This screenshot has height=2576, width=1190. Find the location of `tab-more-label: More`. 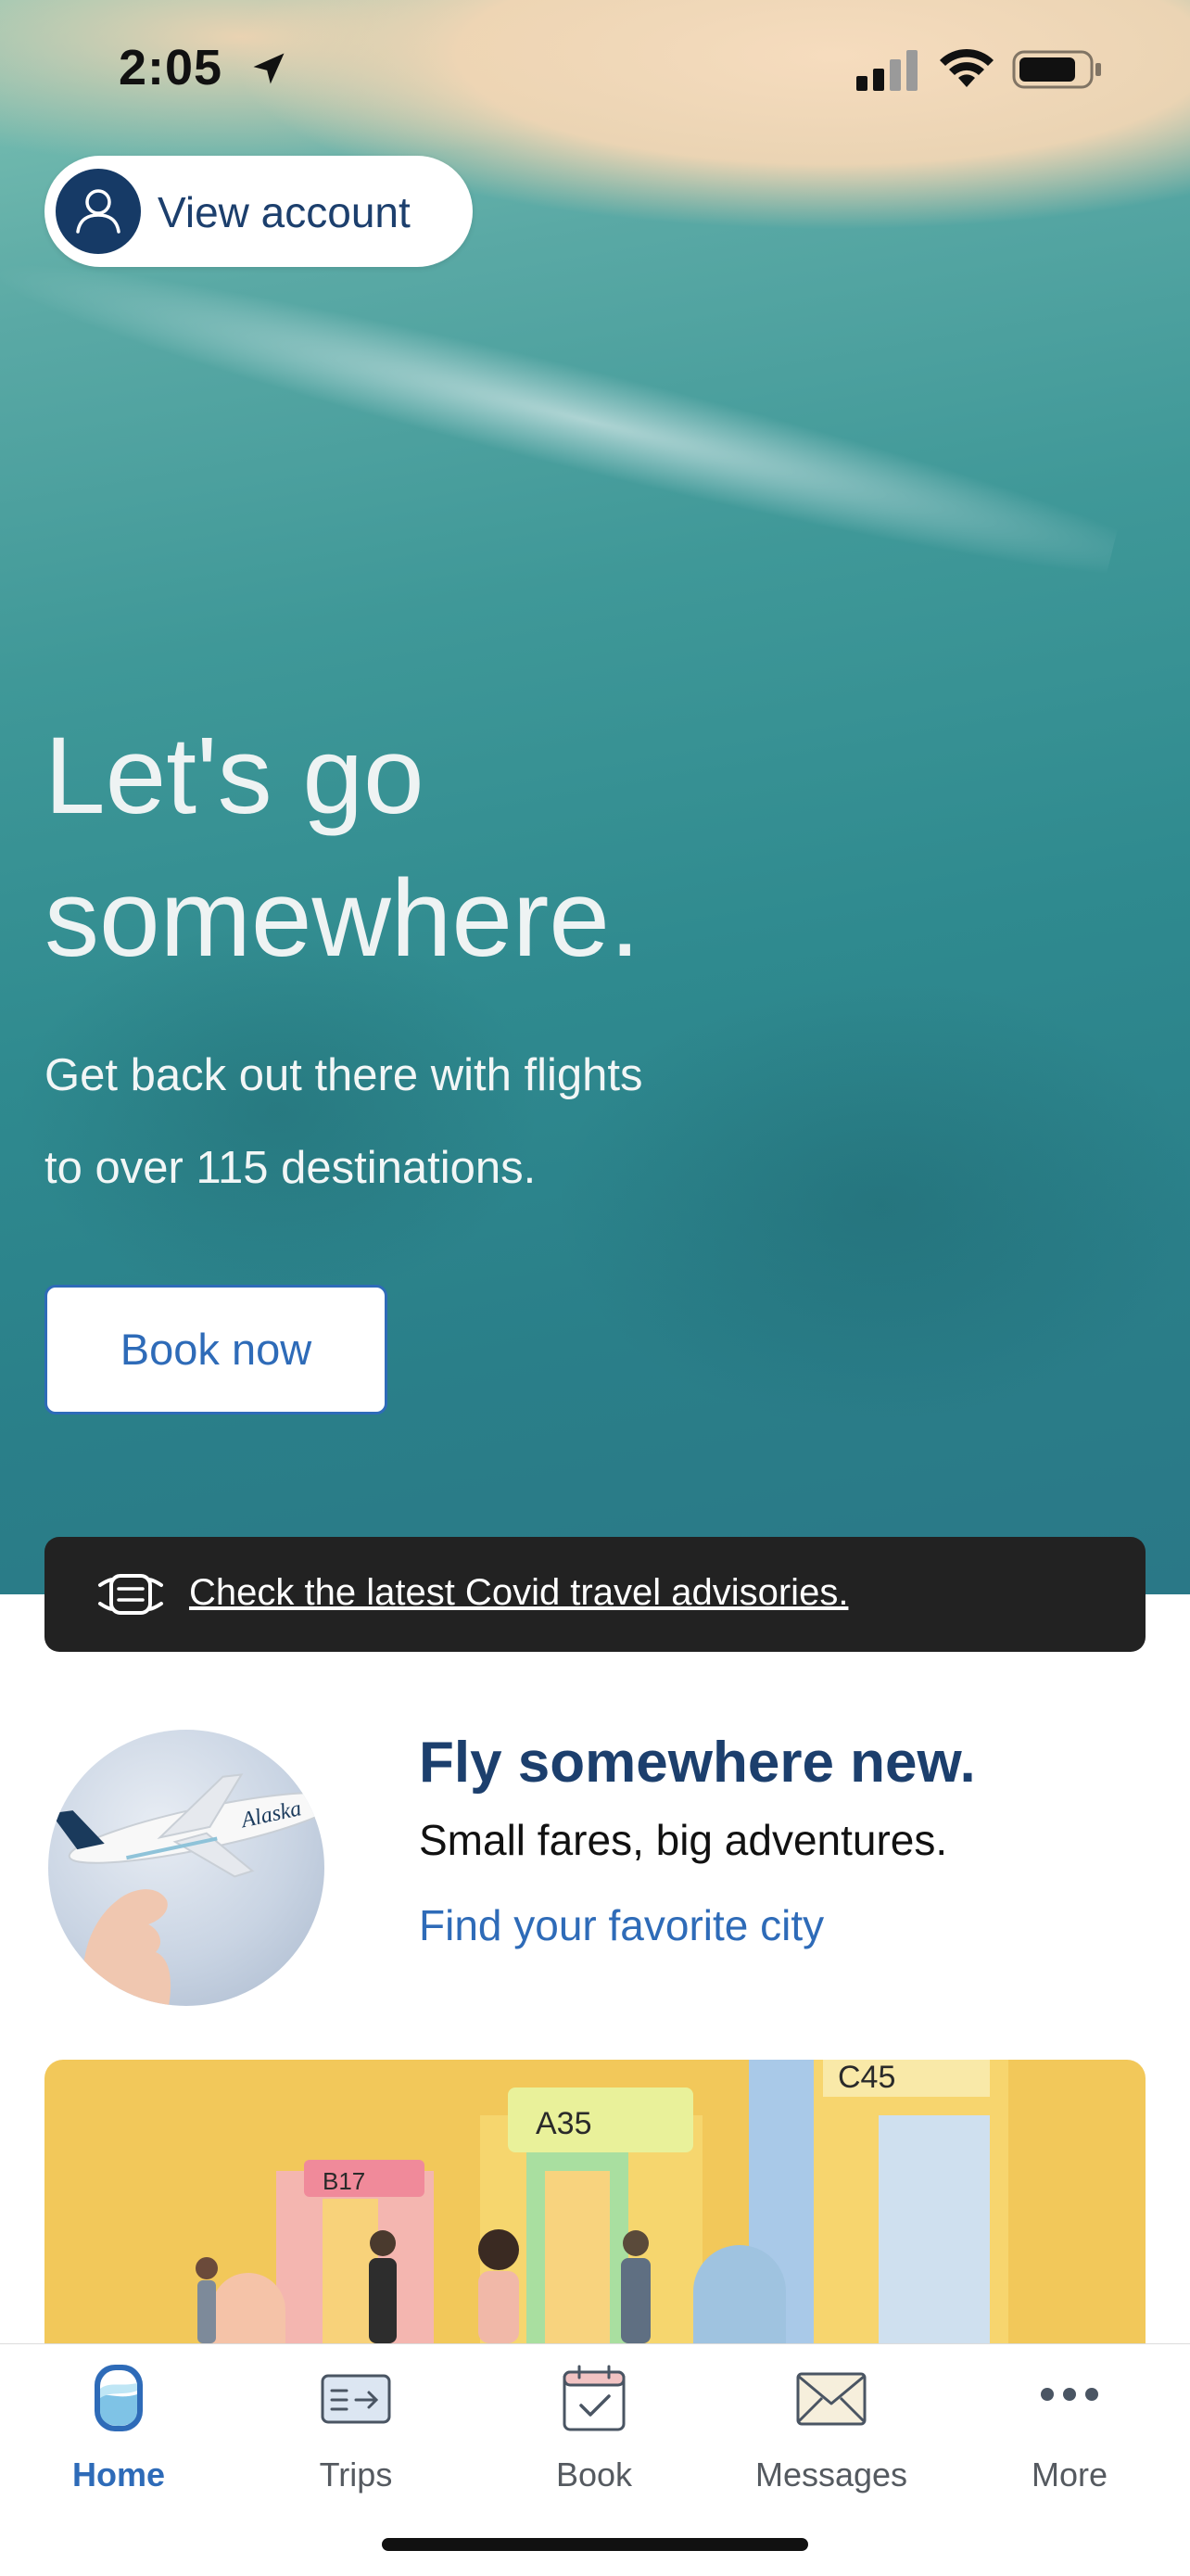

tab-more-label: More is located at coordinates (1069, 2474).